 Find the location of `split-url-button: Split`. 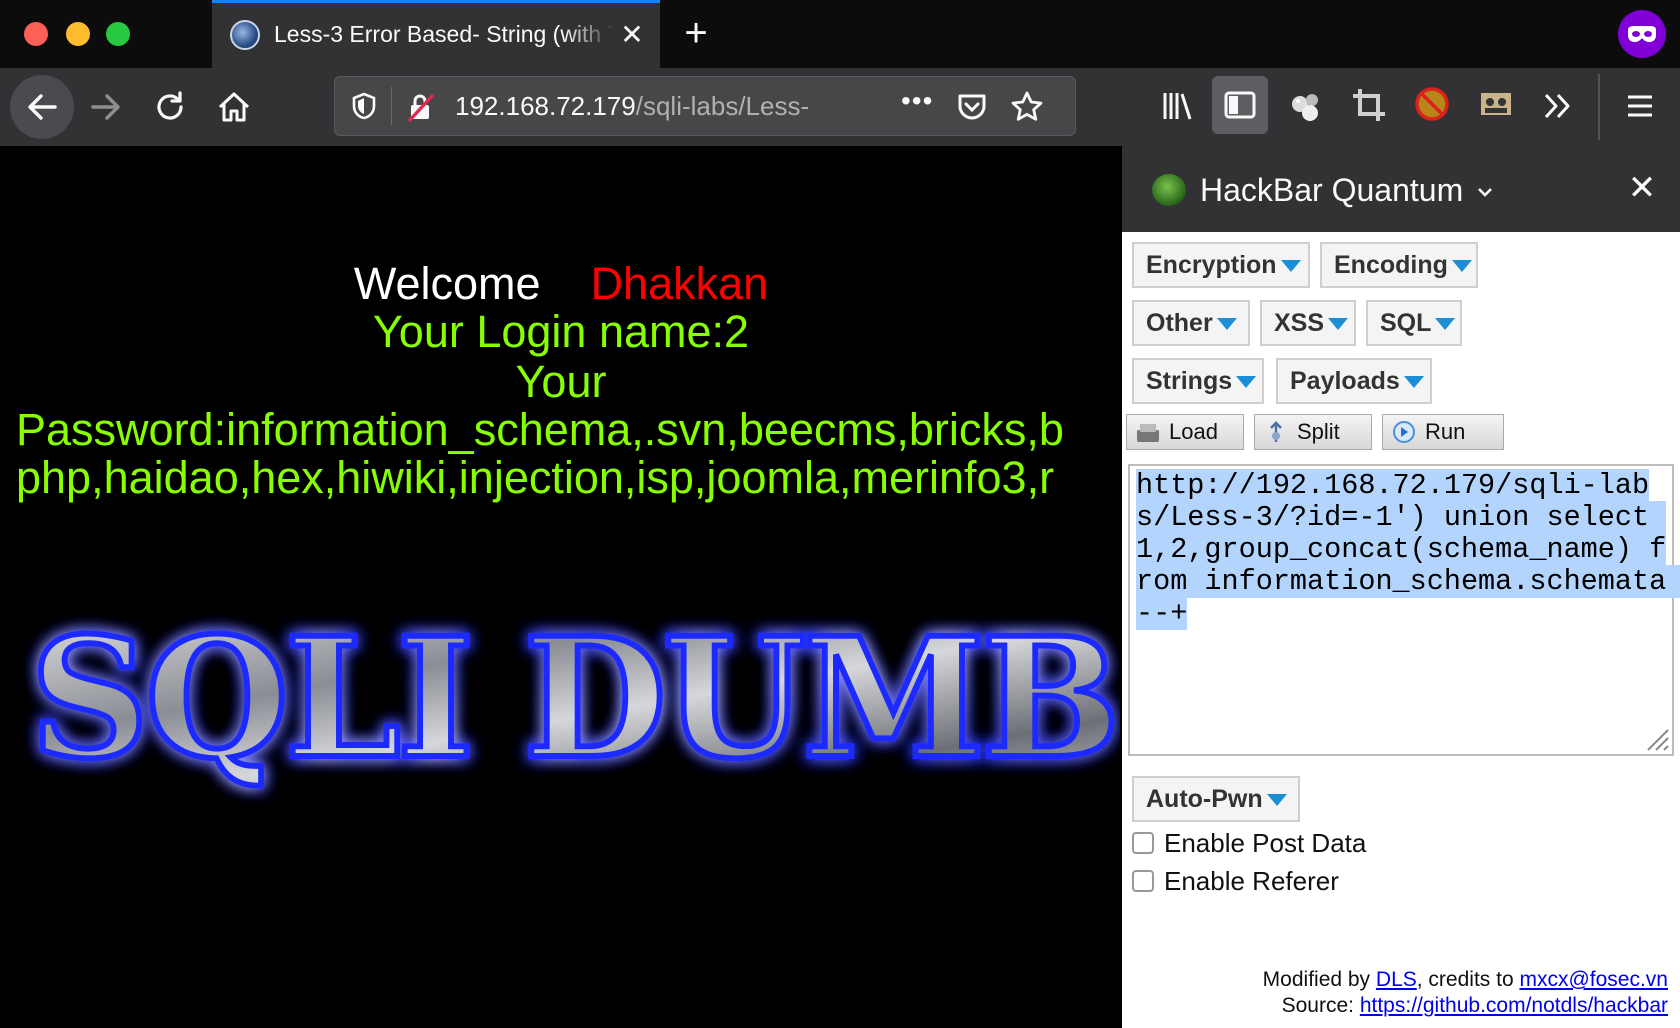

split-url-button: Split is located at coordinates (1313, 432).